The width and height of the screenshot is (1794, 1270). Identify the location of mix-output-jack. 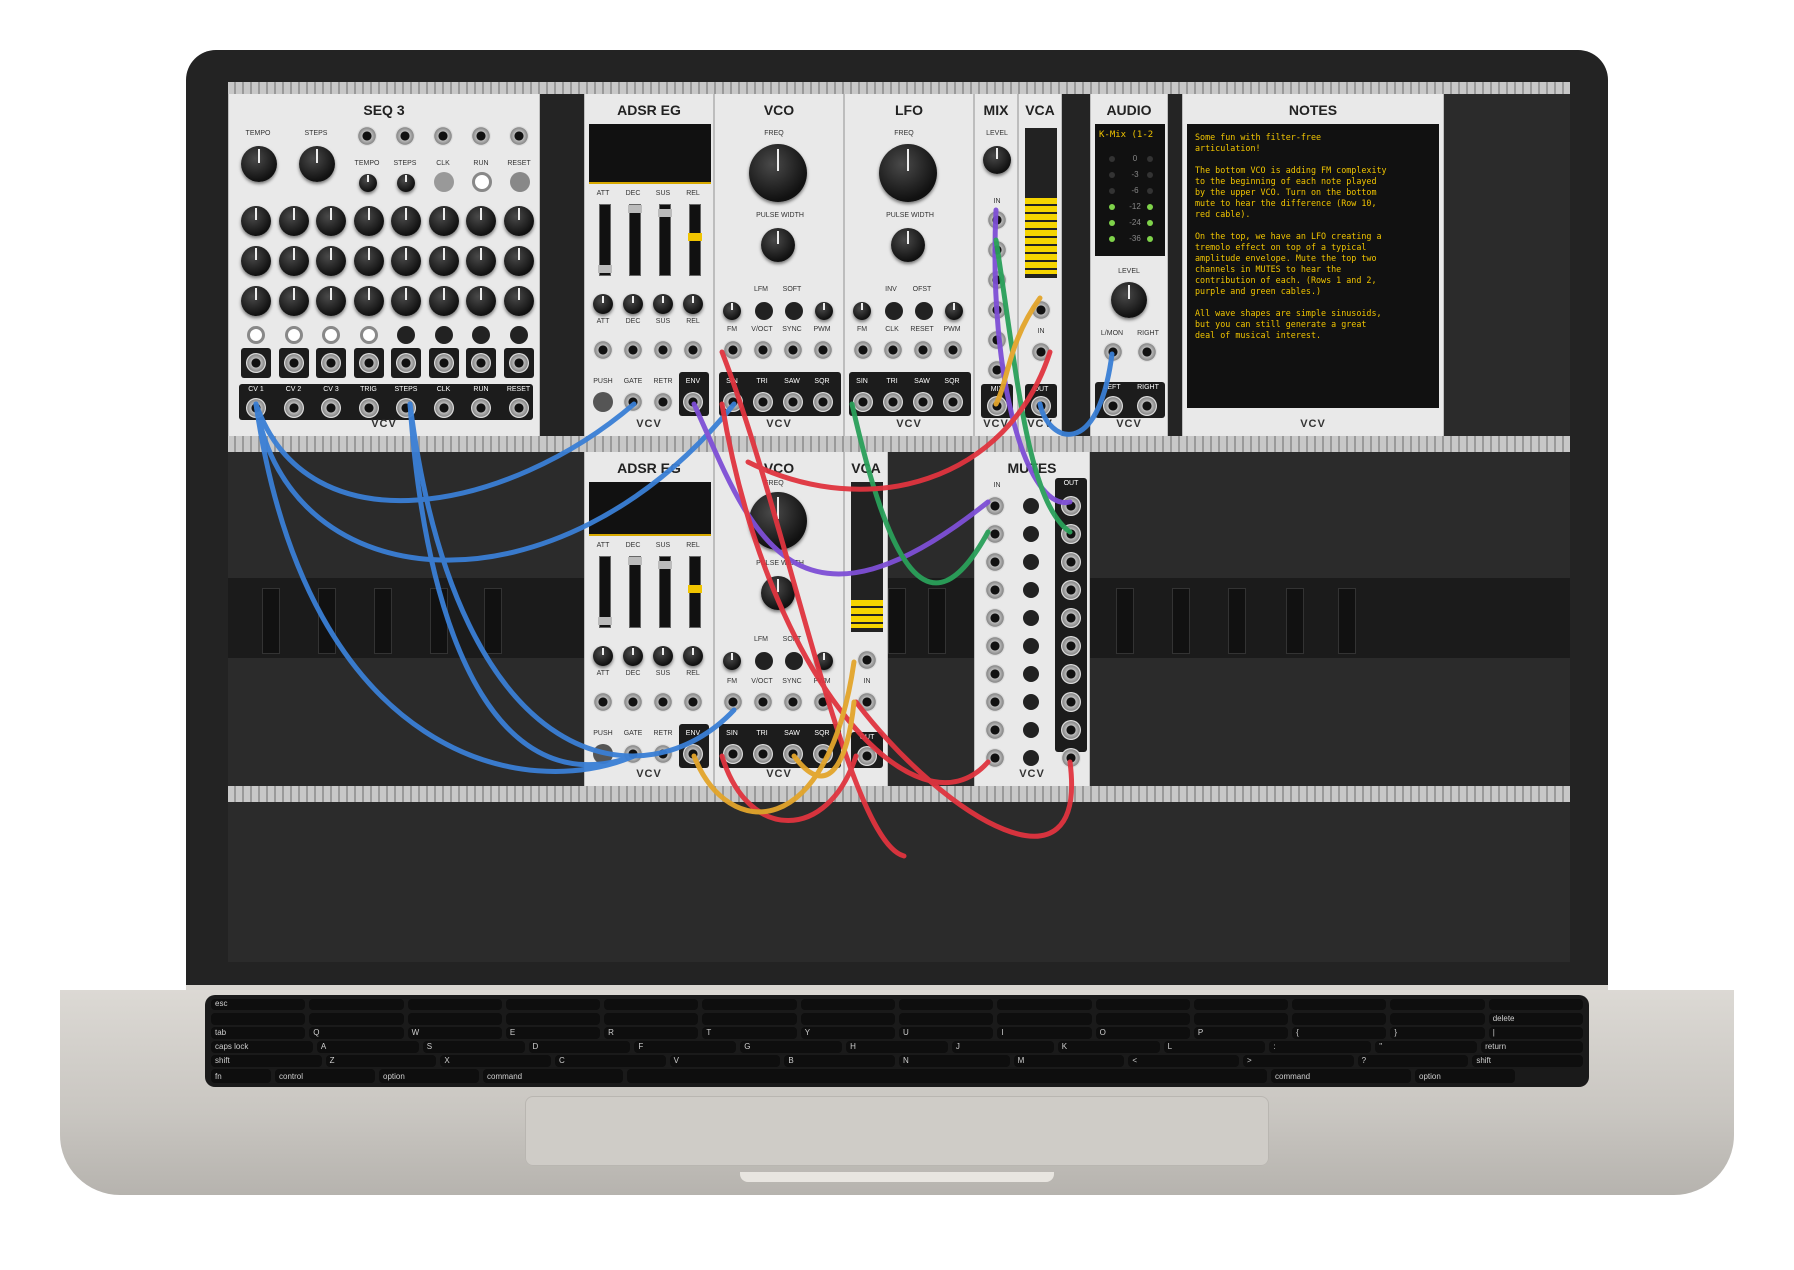
(997, 406).